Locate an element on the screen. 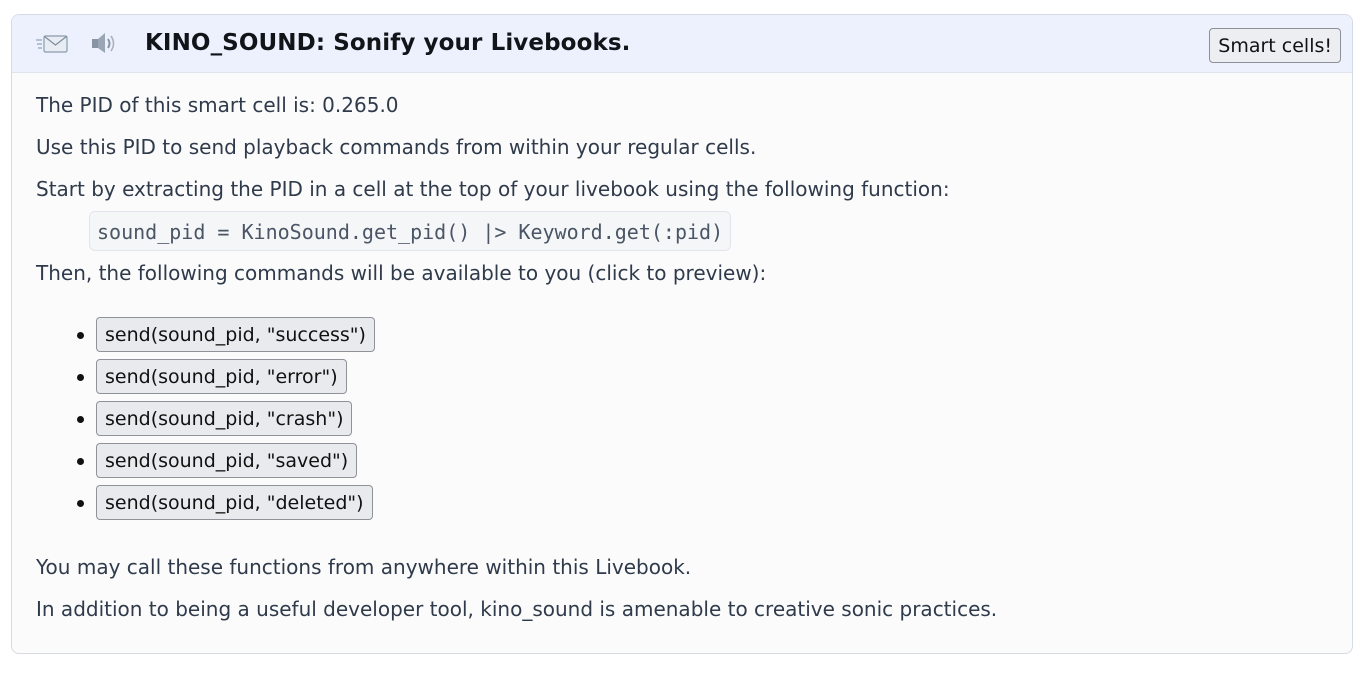  play-saved-button: send(sound_pid, "saved") is located at coordinates (227, 460).